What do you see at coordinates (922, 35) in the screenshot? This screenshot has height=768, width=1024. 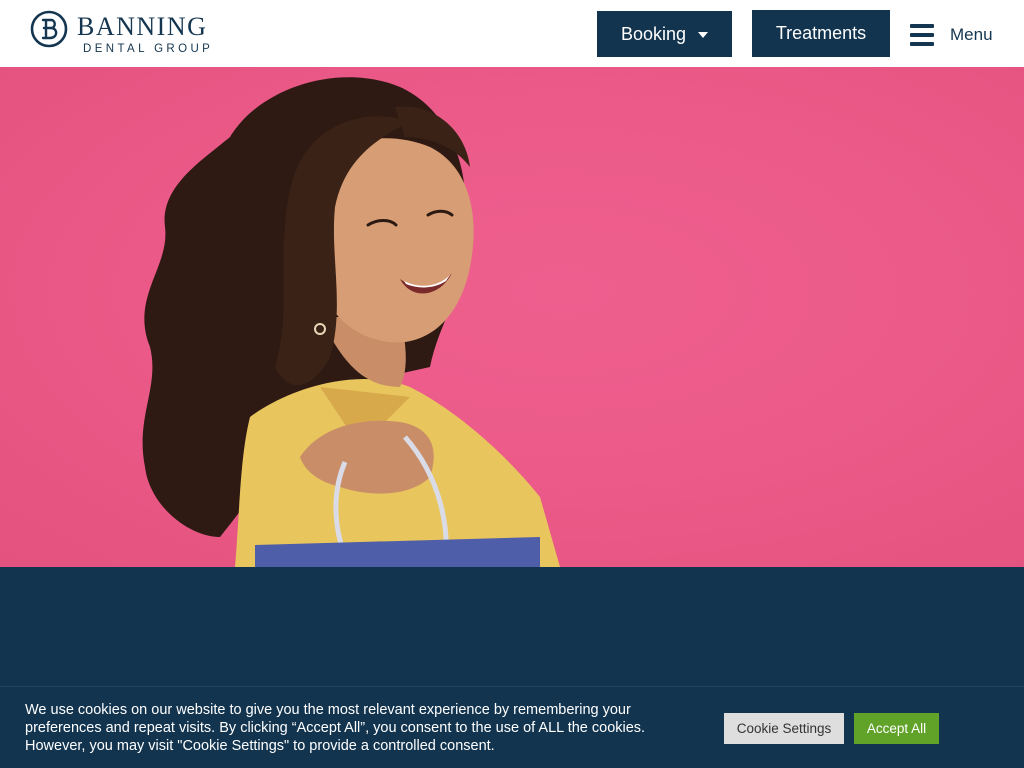 I see `hamburger-icon` at bounding box center [922, 35].